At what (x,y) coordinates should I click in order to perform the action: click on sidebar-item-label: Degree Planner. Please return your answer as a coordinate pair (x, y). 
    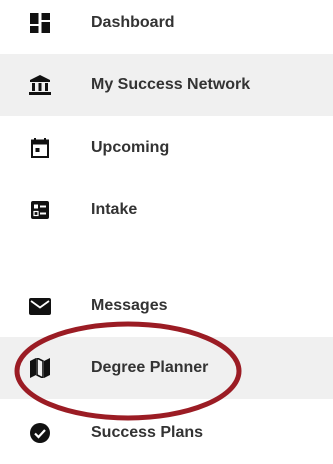
    Looking at the image, I should click on (150, 367).